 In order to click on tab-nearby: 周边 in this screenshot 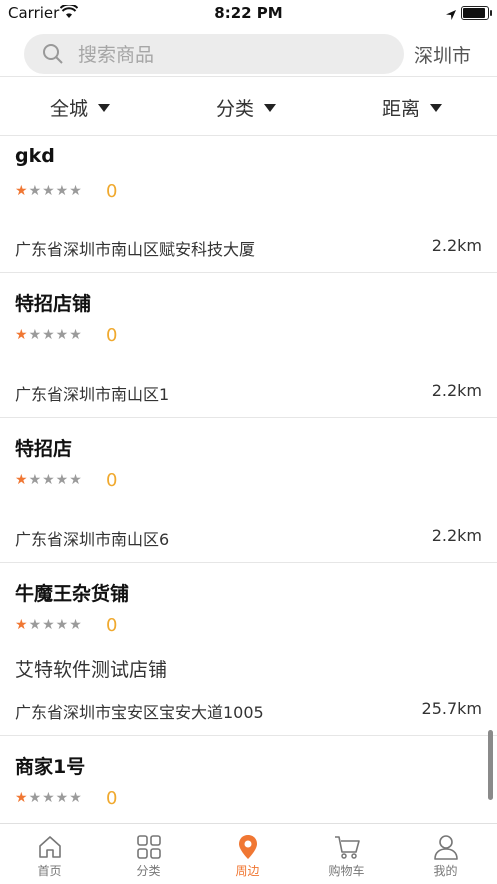, I will do `click(247, 854)`.